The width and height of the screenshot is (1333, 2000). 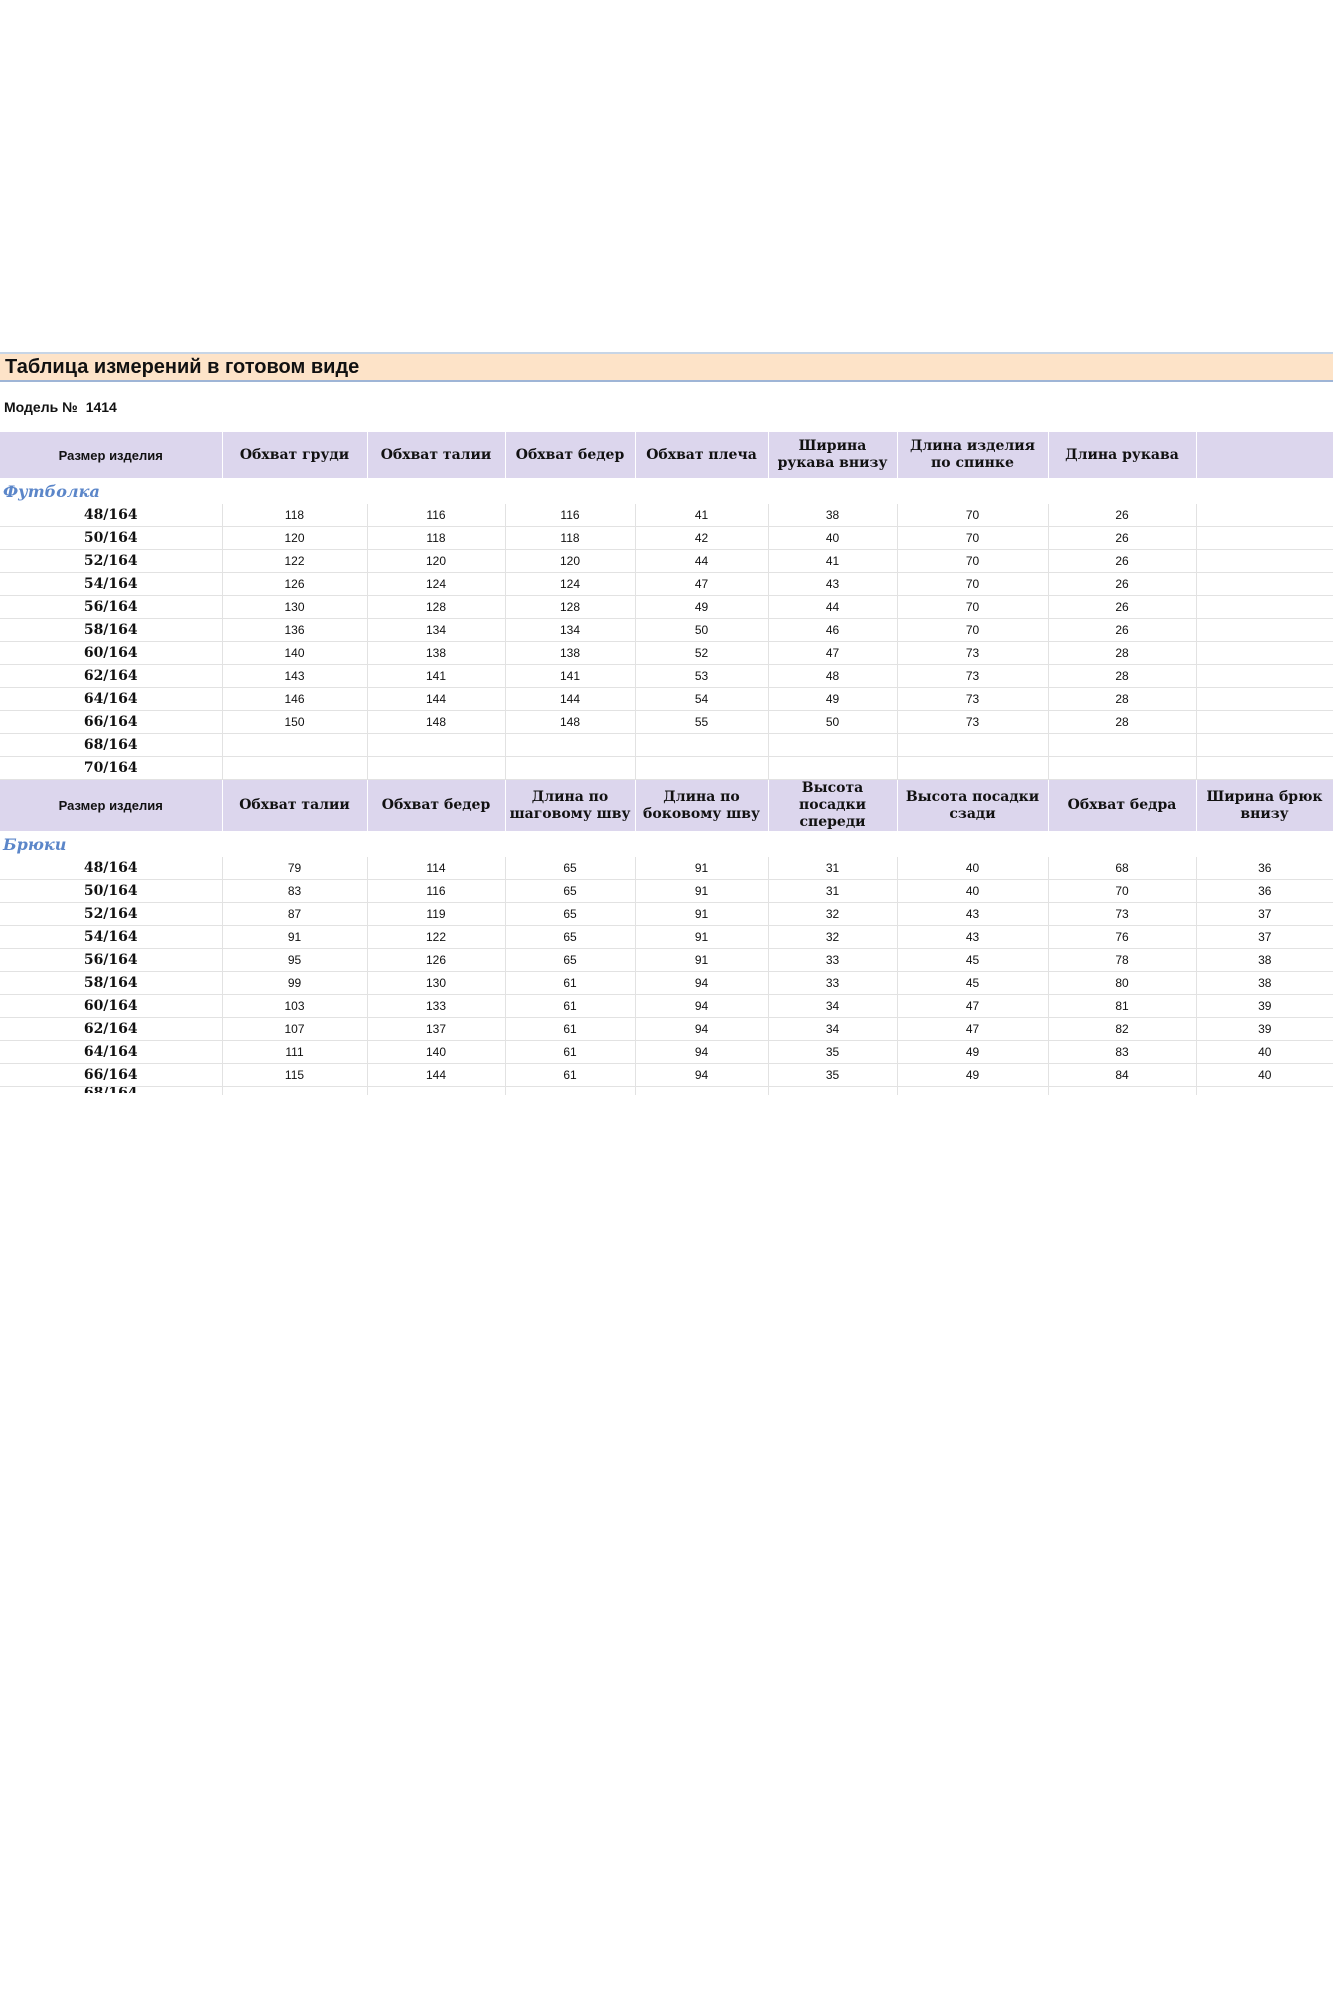 What do you see at coordinates (833, 805) in the screenshot?
I see `column-header: Высота посадки спереди` at bounding box center [833, 805].